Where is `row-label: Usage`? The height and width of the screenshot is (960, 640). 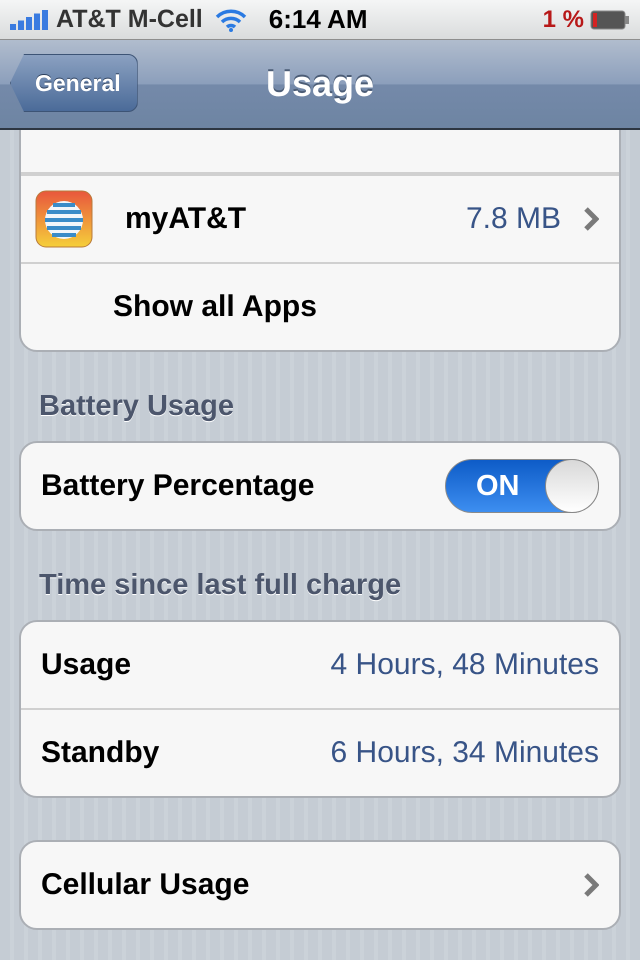
row-label: Usage is located at coordinates (86, 665).